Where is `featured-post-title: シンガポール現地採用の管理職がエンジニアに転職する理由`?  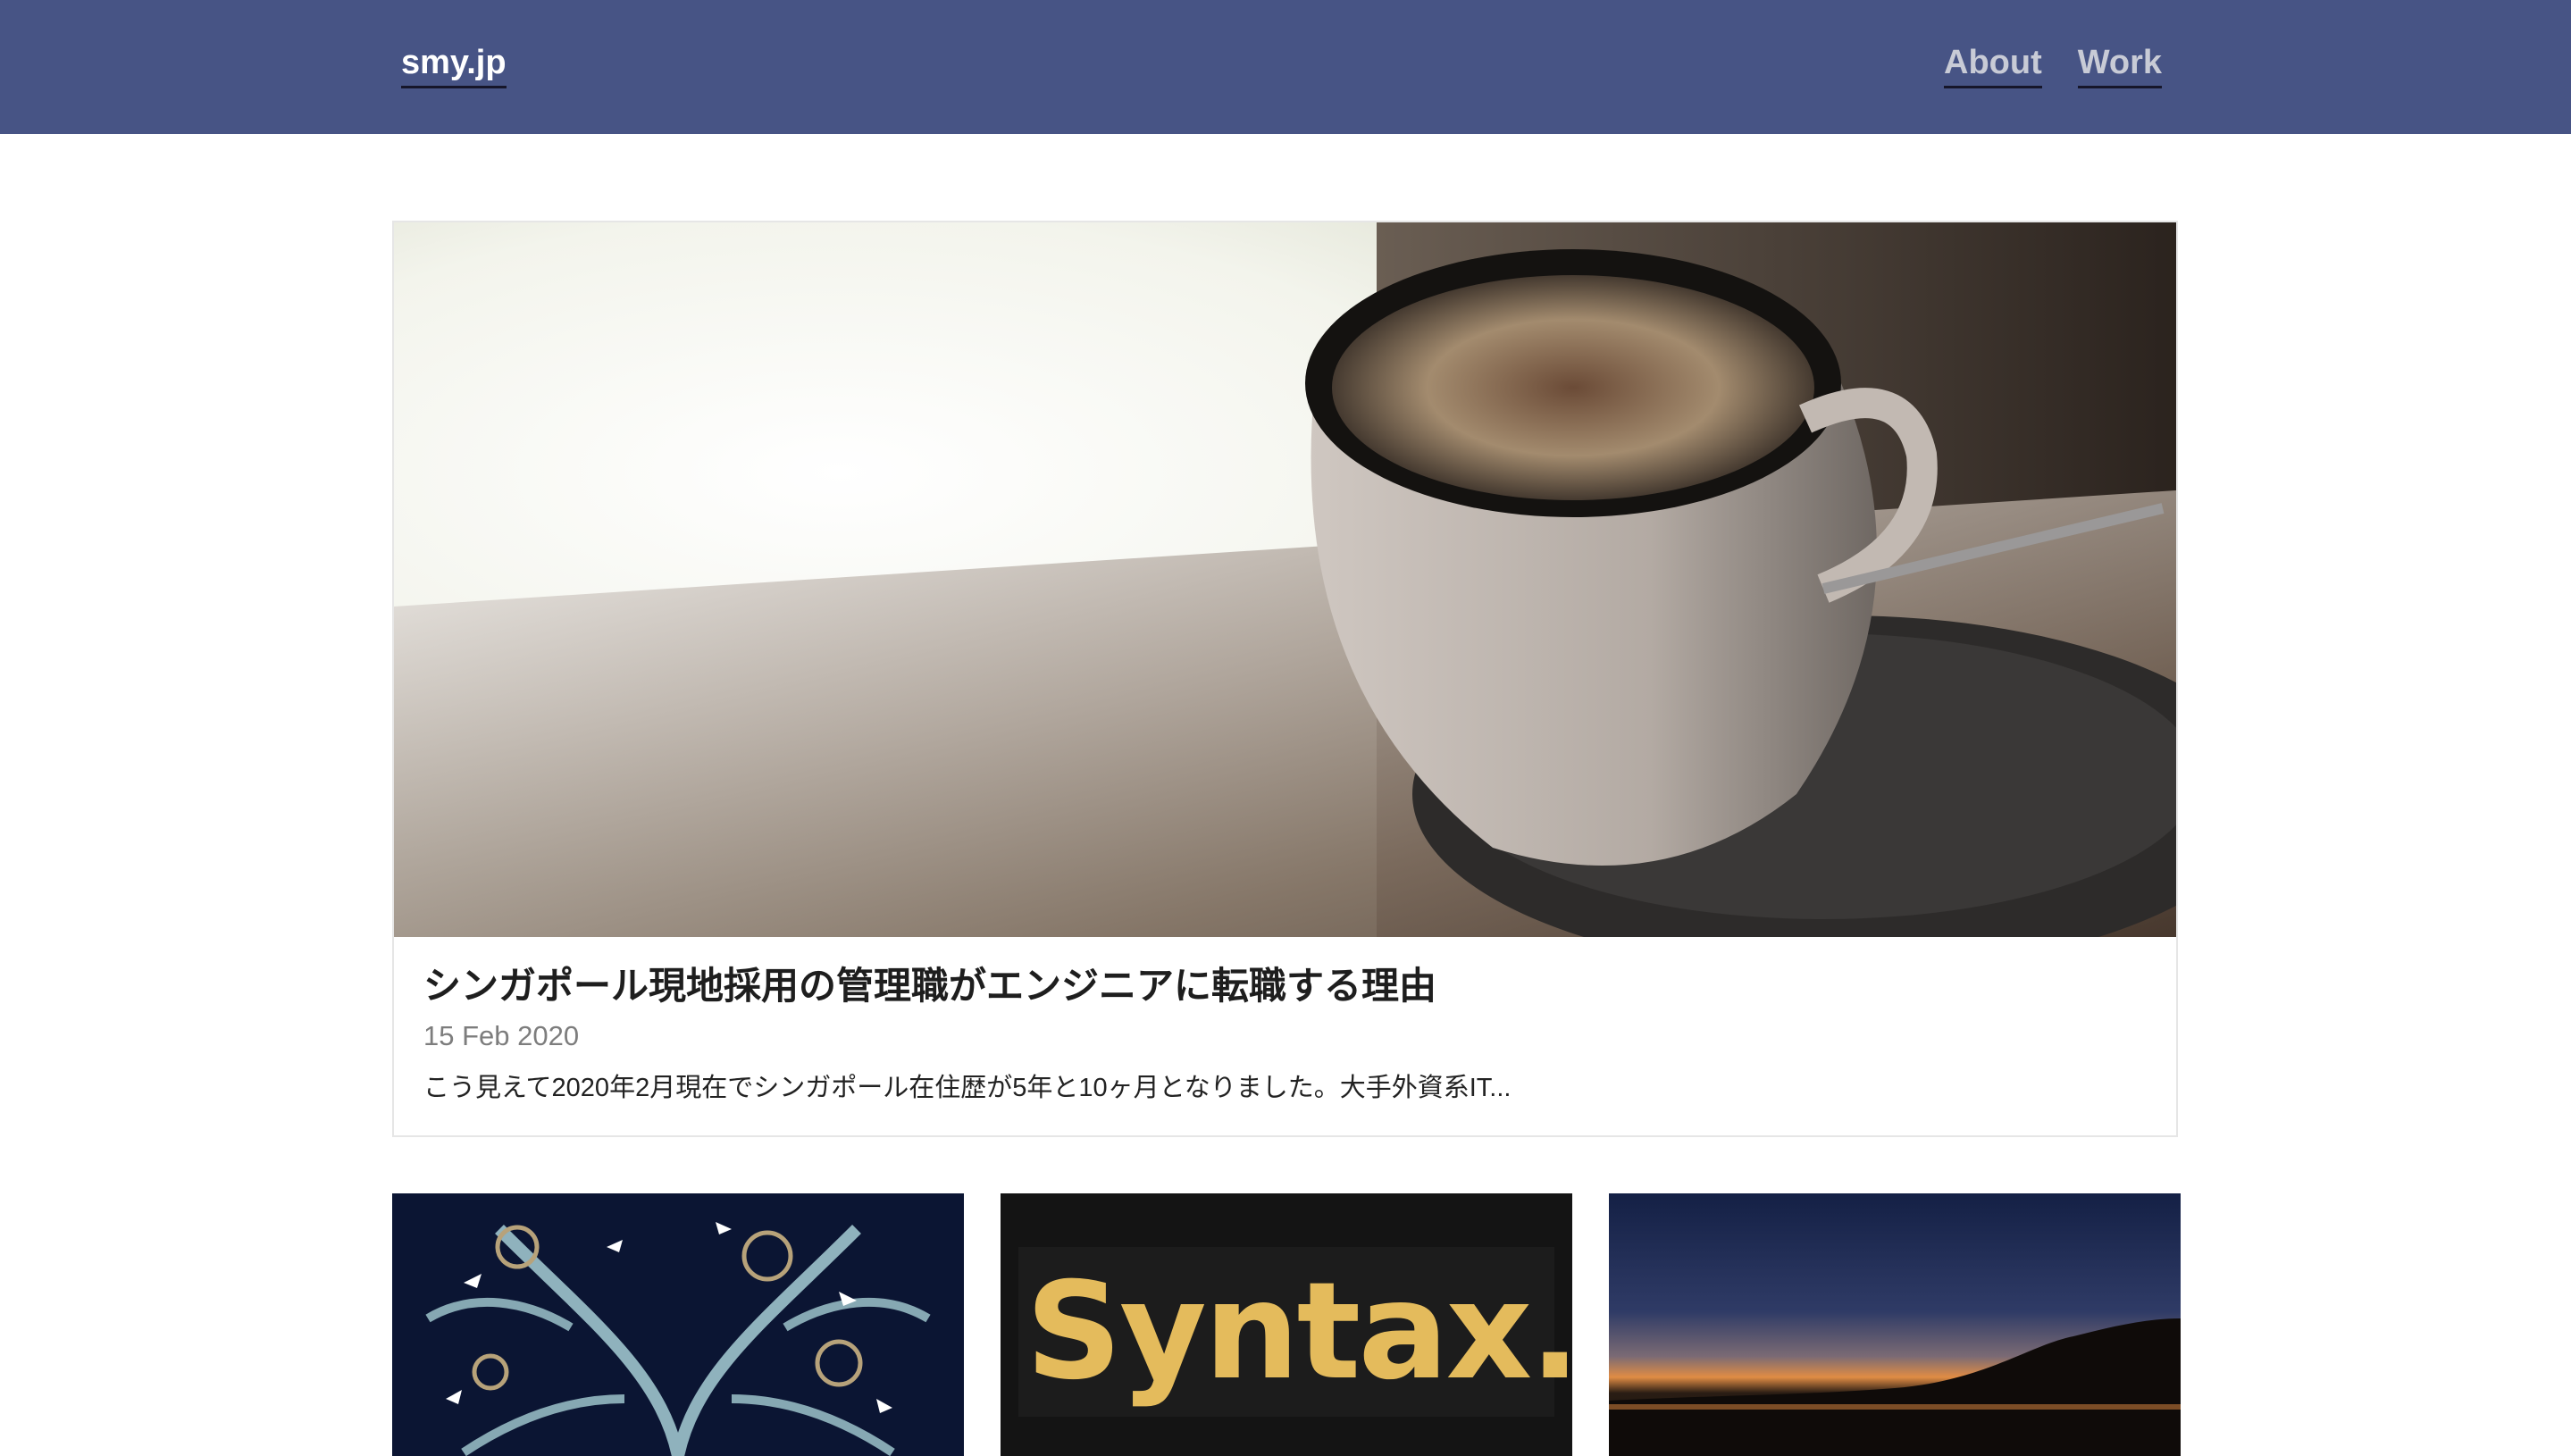 featured-post-title: シンガポール現地採用の管理職がエンジニアに転職する理由 is located at coordinates (929, 986).